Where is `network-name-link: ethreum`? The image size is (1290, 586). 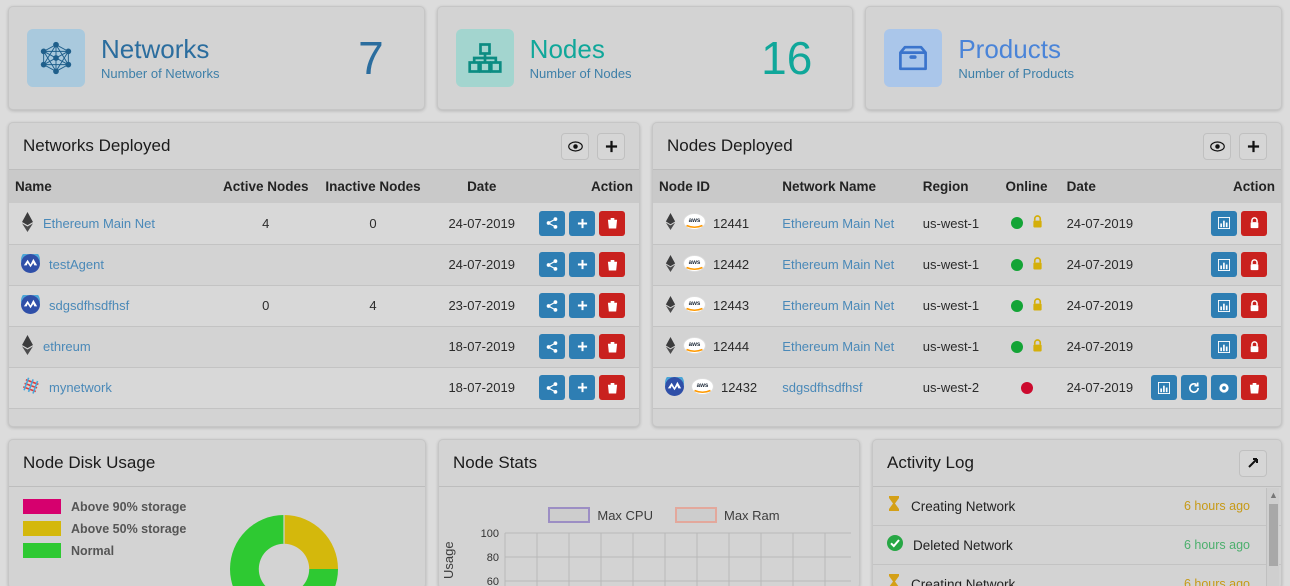 network-name-link: ethreum is located at coordinates (67, 346).